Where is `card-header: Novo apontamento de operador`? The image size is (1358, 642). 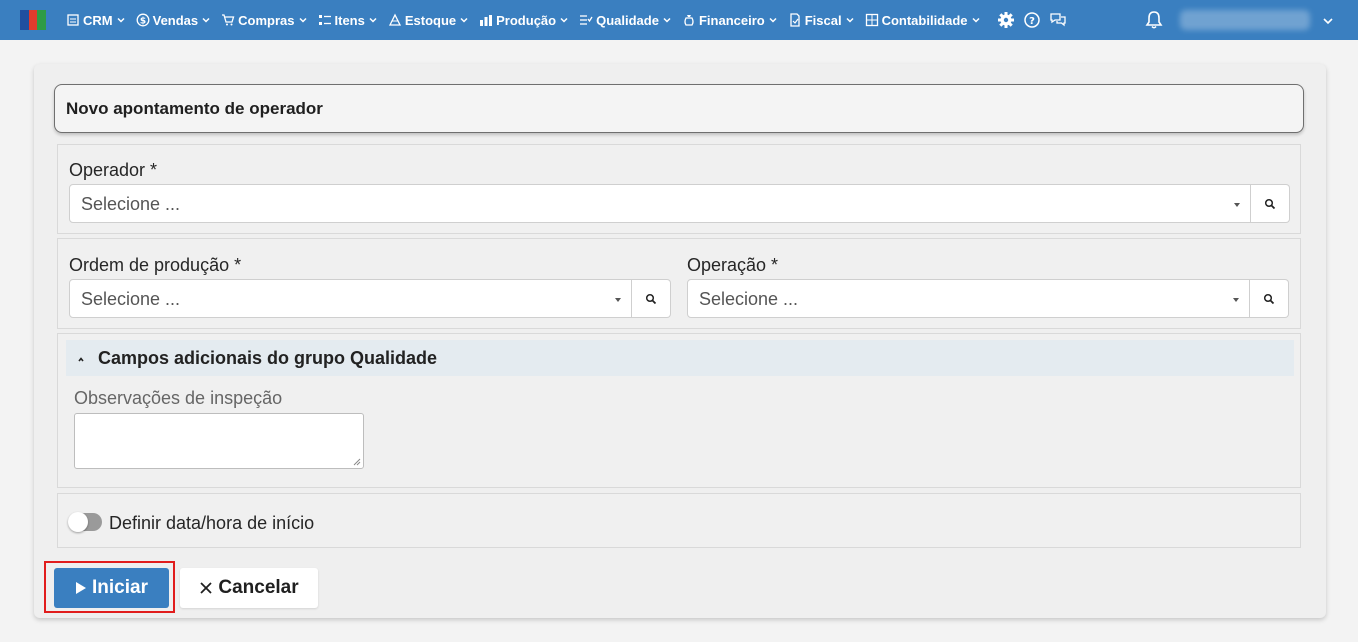 card-header: Novo apontamento de operador is located at coordinates (679, 108).